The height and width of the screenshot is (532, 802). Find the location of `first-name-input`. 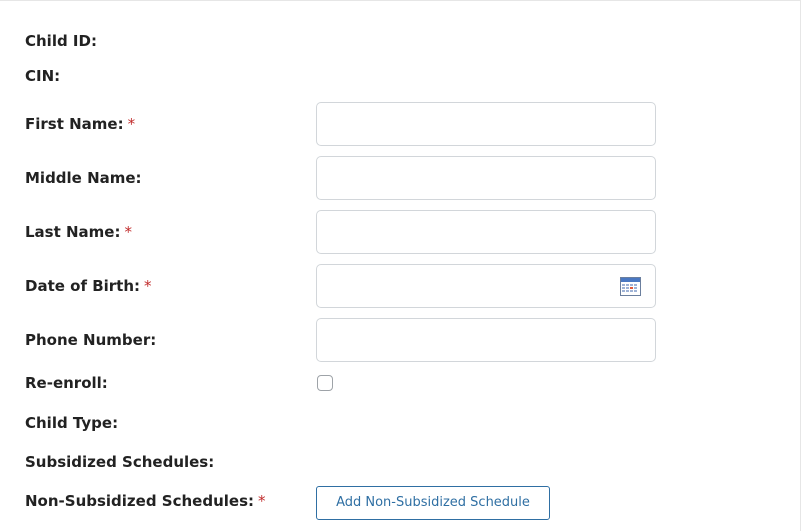

first-name-input is located at coordinates (486, 124).